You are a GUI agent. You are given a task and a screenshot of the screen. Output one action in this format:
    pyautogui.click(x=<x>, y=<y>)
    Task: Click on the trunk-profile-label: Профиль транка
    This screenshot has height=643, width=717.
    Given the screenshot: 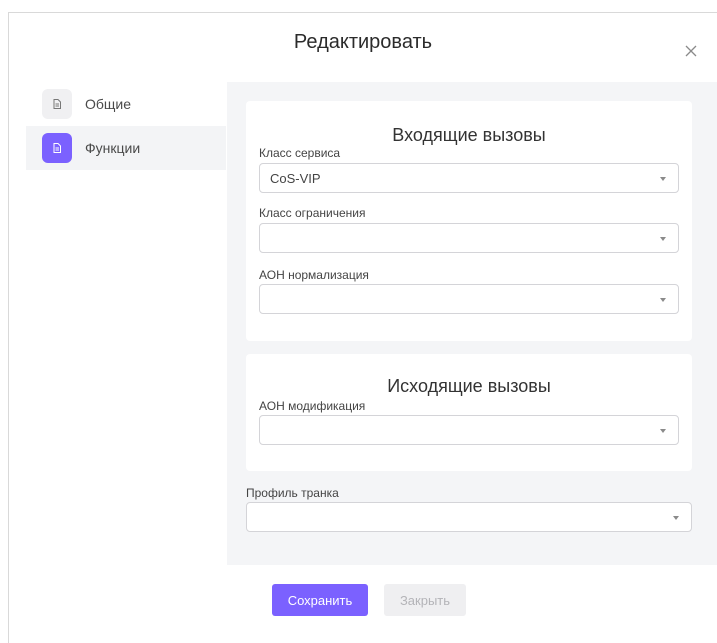 What is the action you would take?
    pyautogui.click(x=292, y=493)
    